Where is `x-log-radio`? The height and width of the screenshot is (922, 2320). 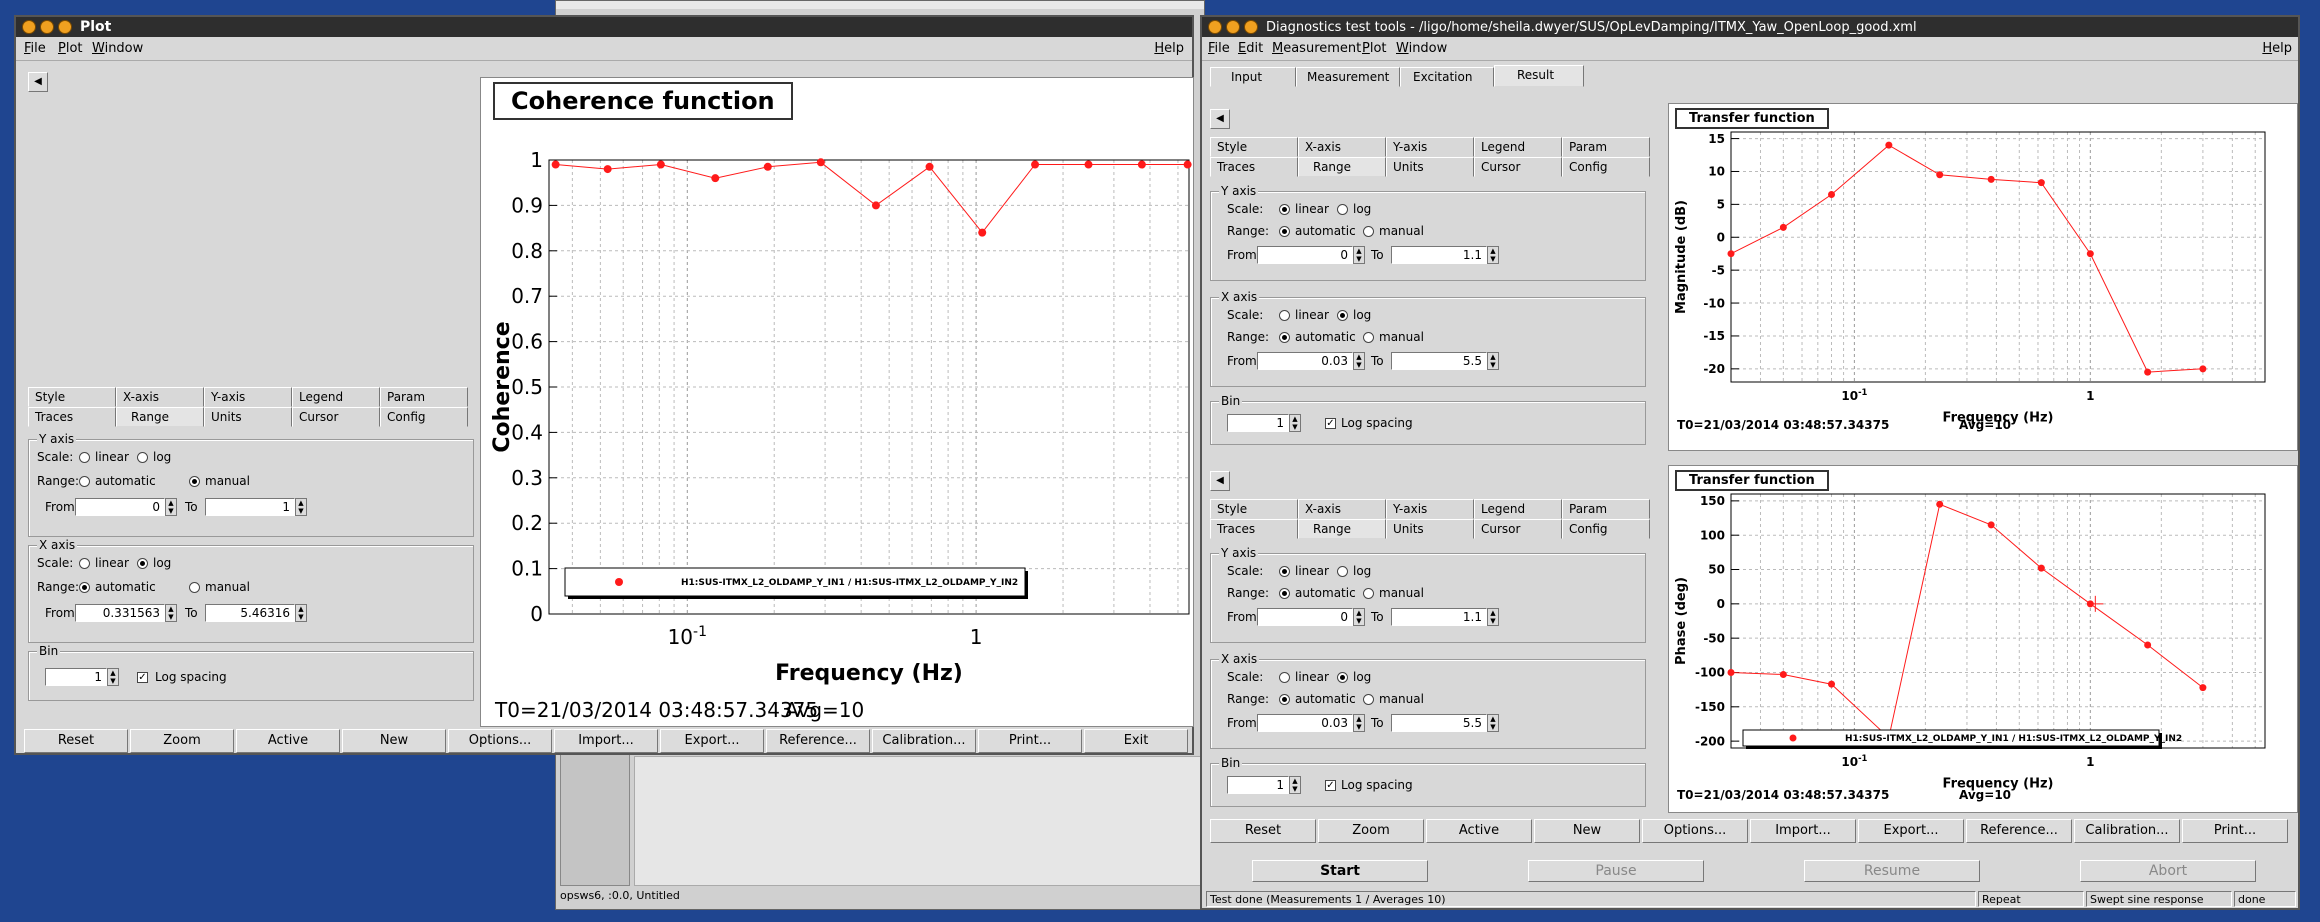 x-log-radio is located at coordinates (142, 563).